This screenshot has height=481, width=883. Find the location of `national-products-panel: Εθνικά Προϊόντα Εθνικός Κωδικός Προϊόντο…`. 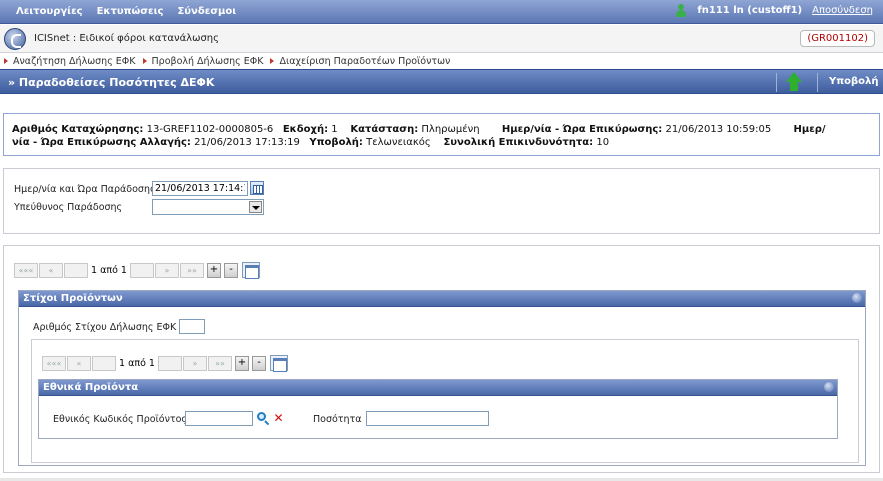

national-products-panel: Εθνικά Προϊόντα Εθνικός Κωδικός Προϊόντο… is located at coordinates (438, 409).